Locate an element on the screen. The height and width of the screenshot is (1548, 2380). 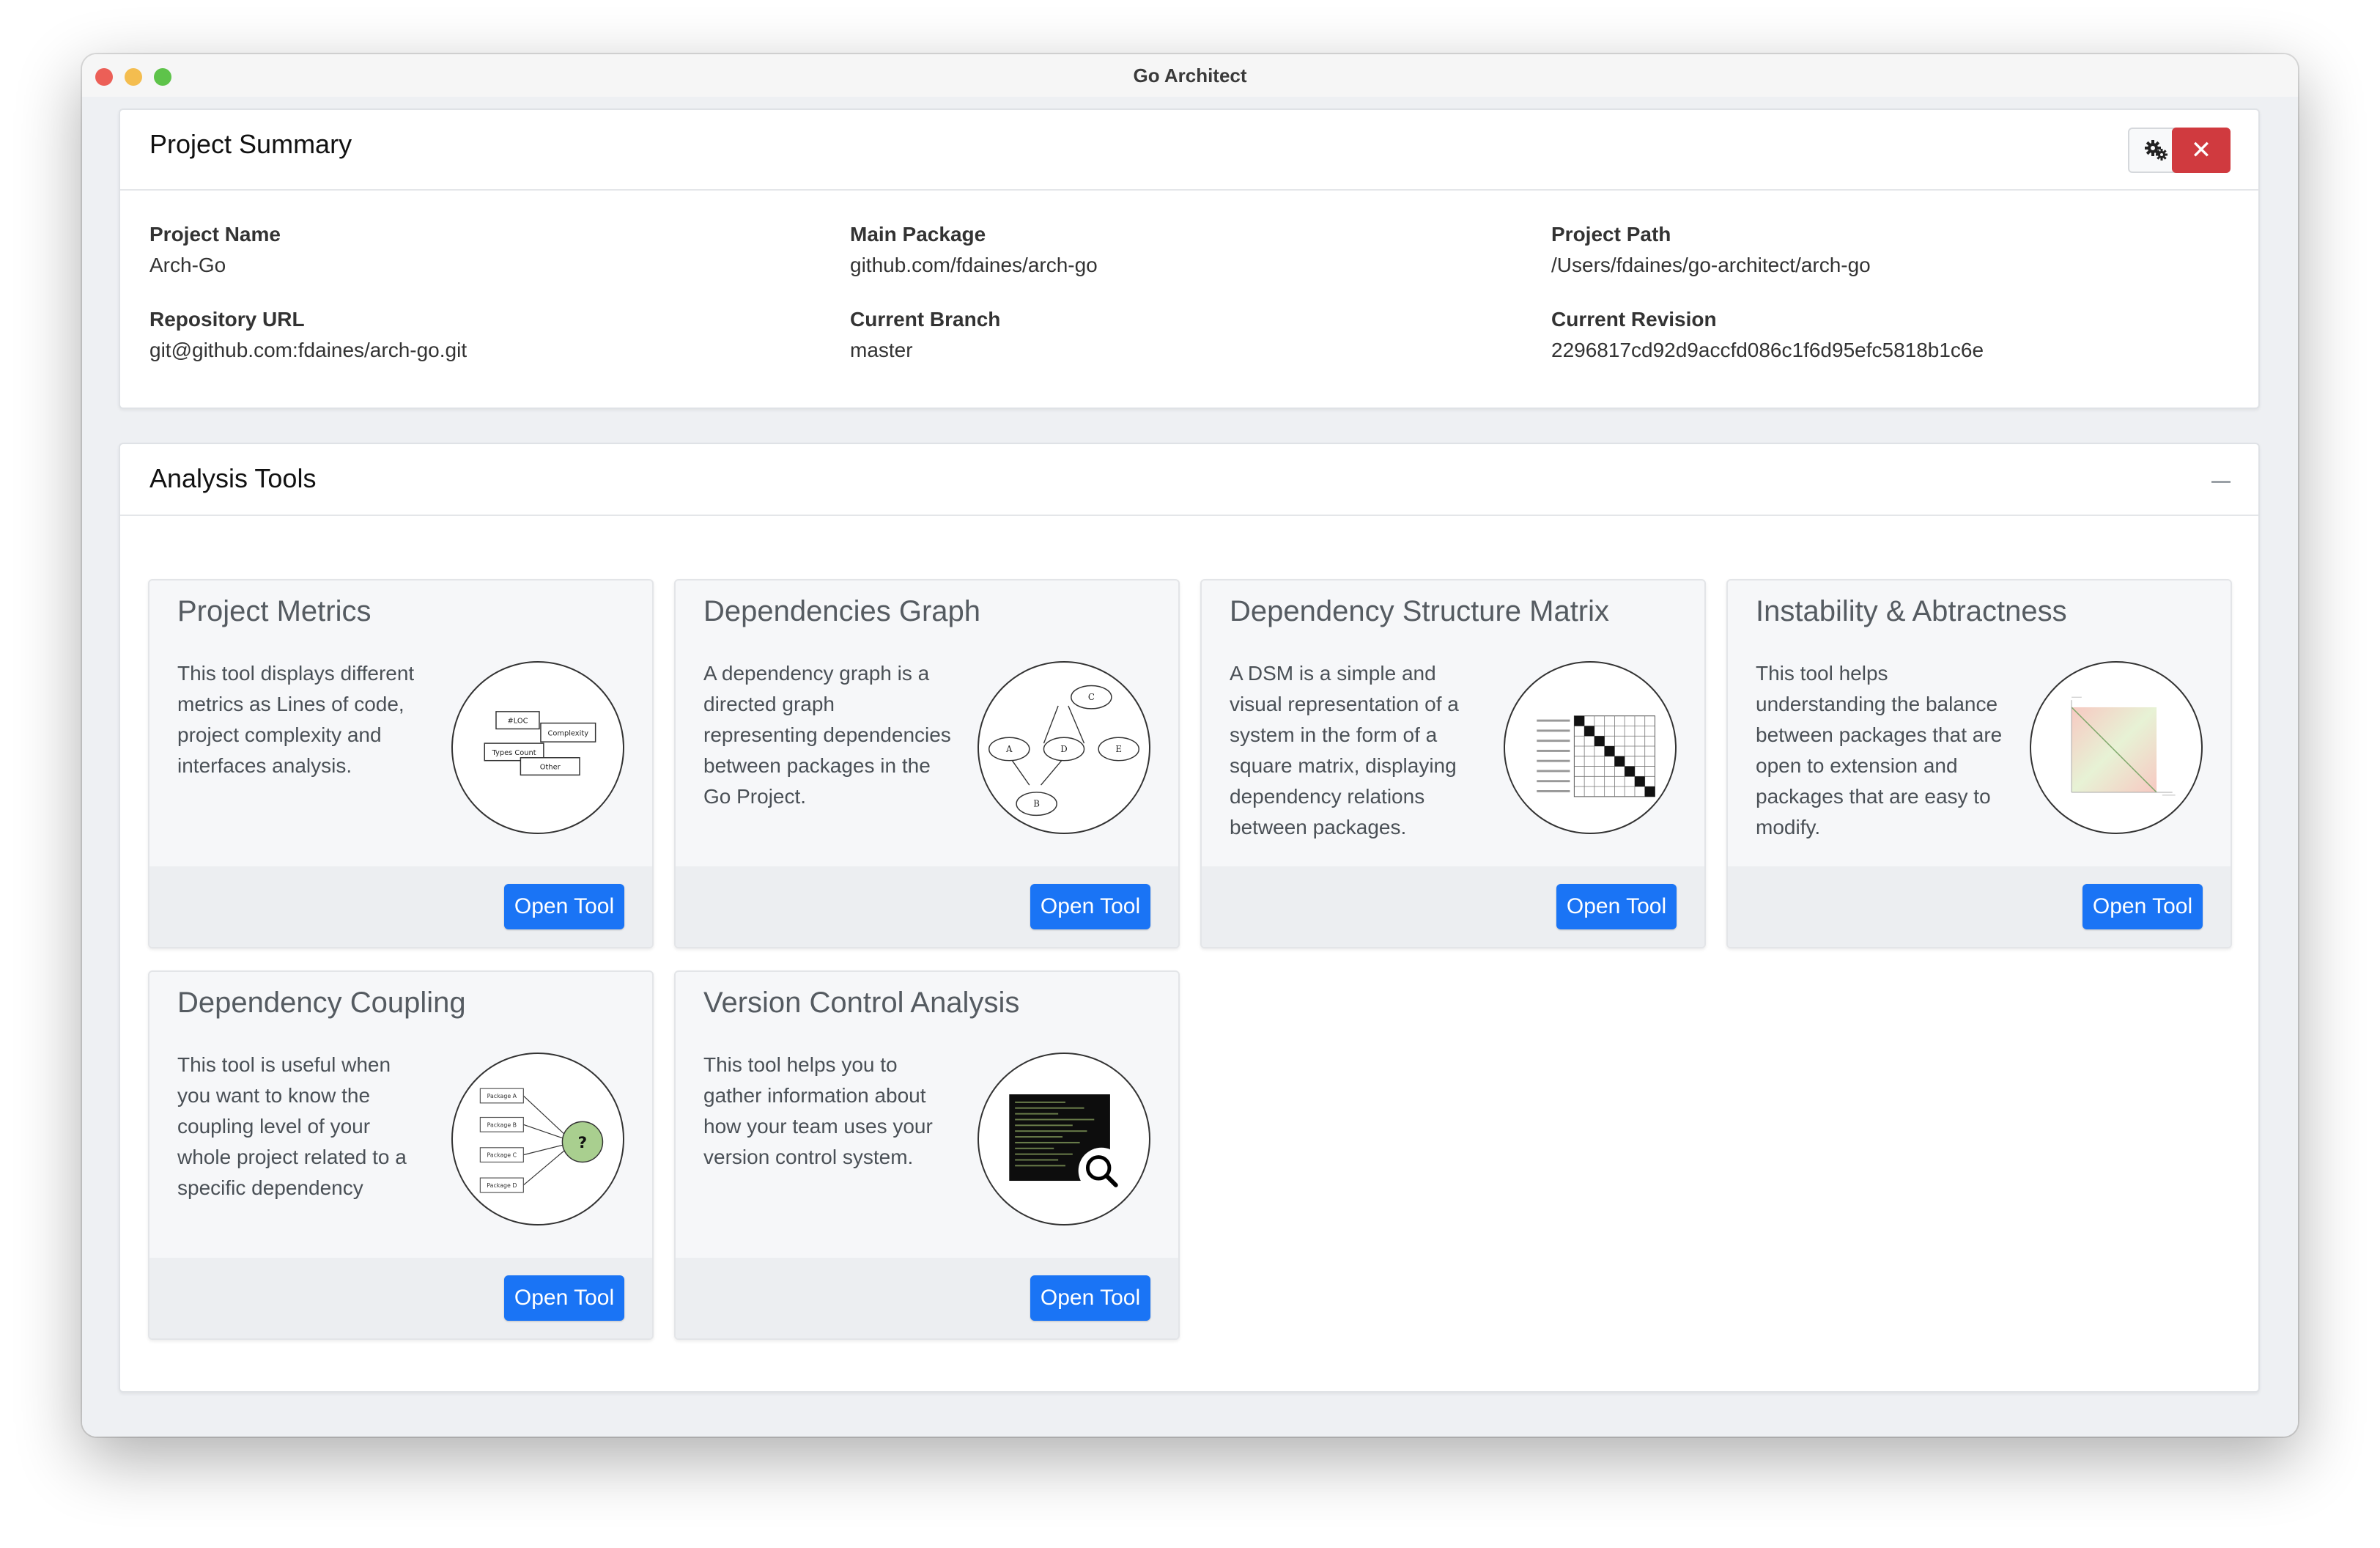
metrics-label: Complexity is located at coordinates (568, 733).